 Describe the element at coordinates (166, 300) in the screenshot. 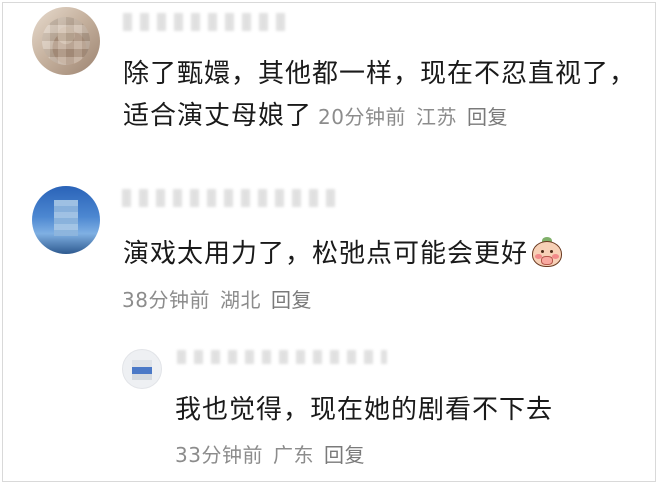

I see `comment-time: 38分钟前` at that location.